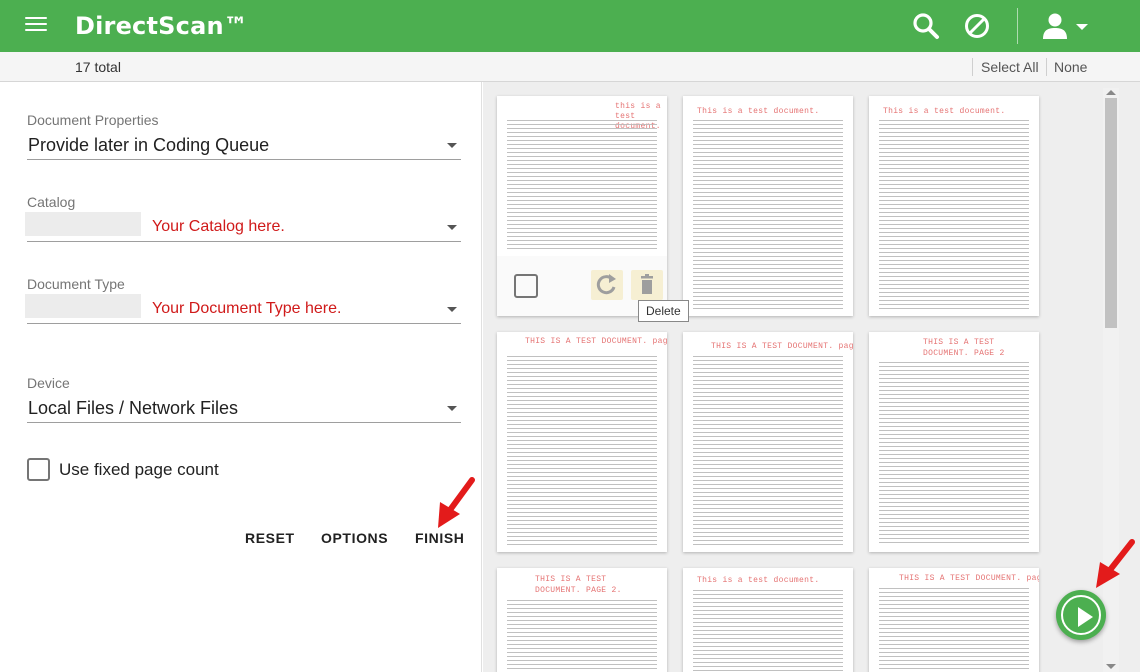 This screenshot has width=1140, height=672. I want to click on app-title: DirectScan™, so click(161, 26).